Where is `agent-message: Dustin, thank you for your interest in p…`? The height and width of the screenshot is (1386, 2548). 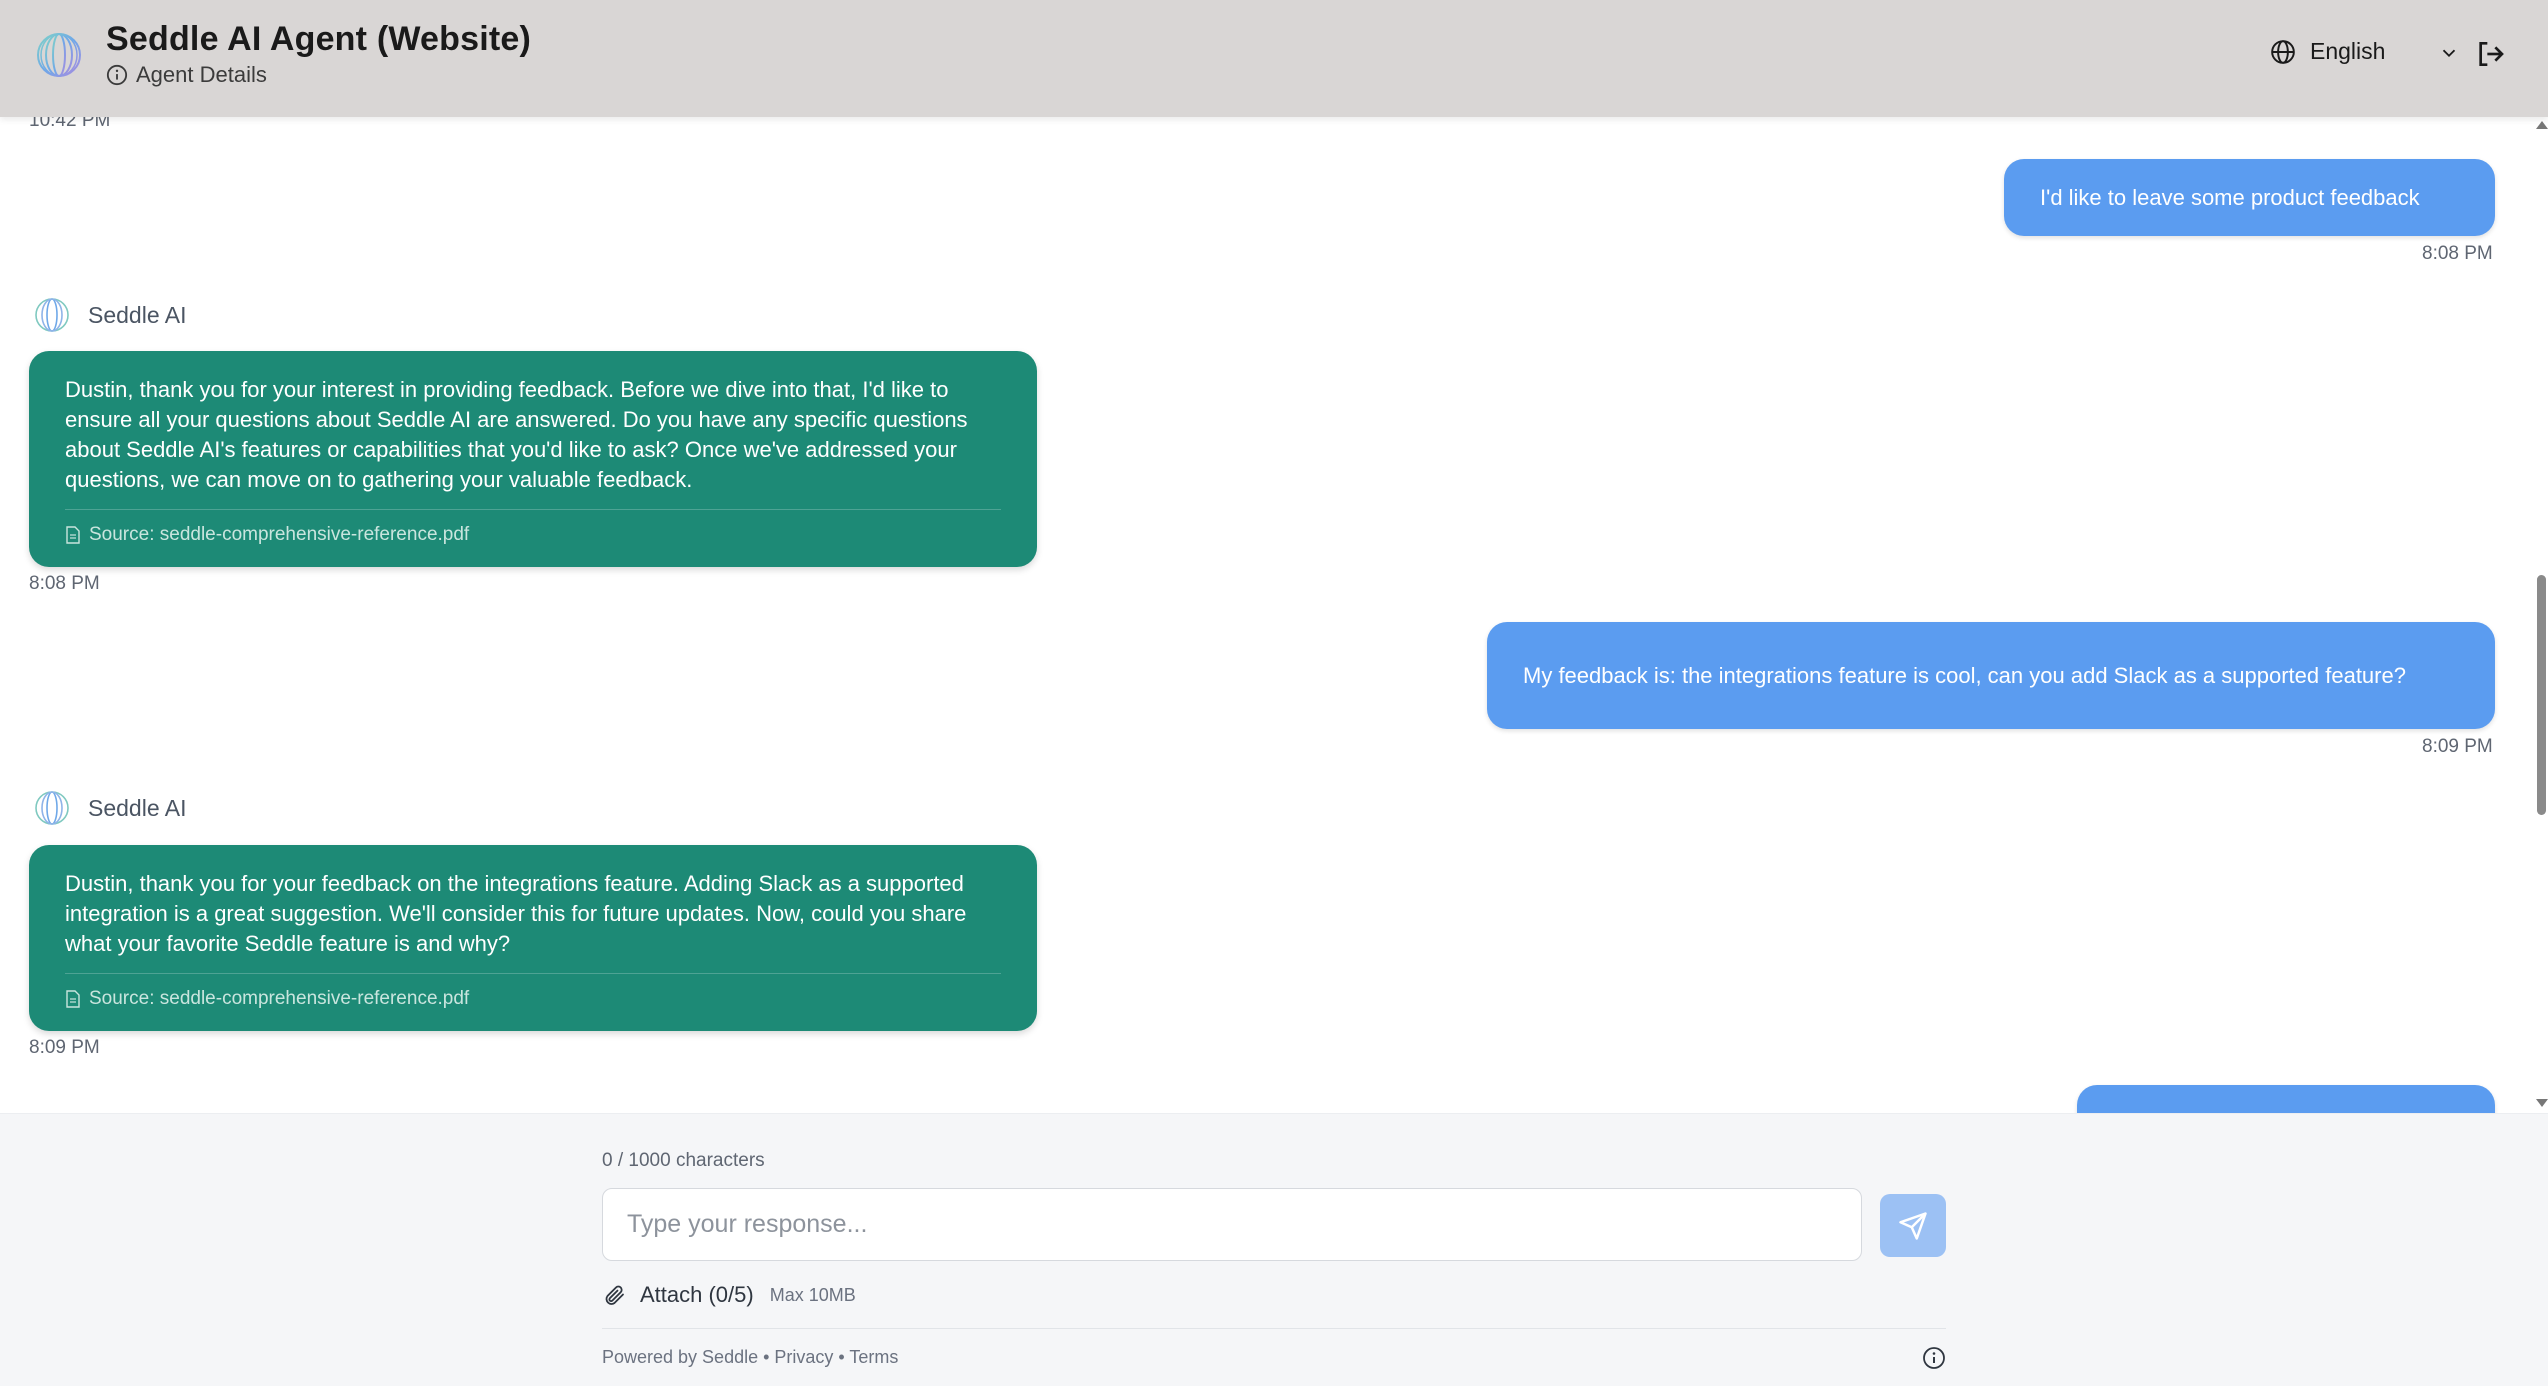 agent-message: Dustin, thank you for your interest in p… is located at coordinates (533, 459).